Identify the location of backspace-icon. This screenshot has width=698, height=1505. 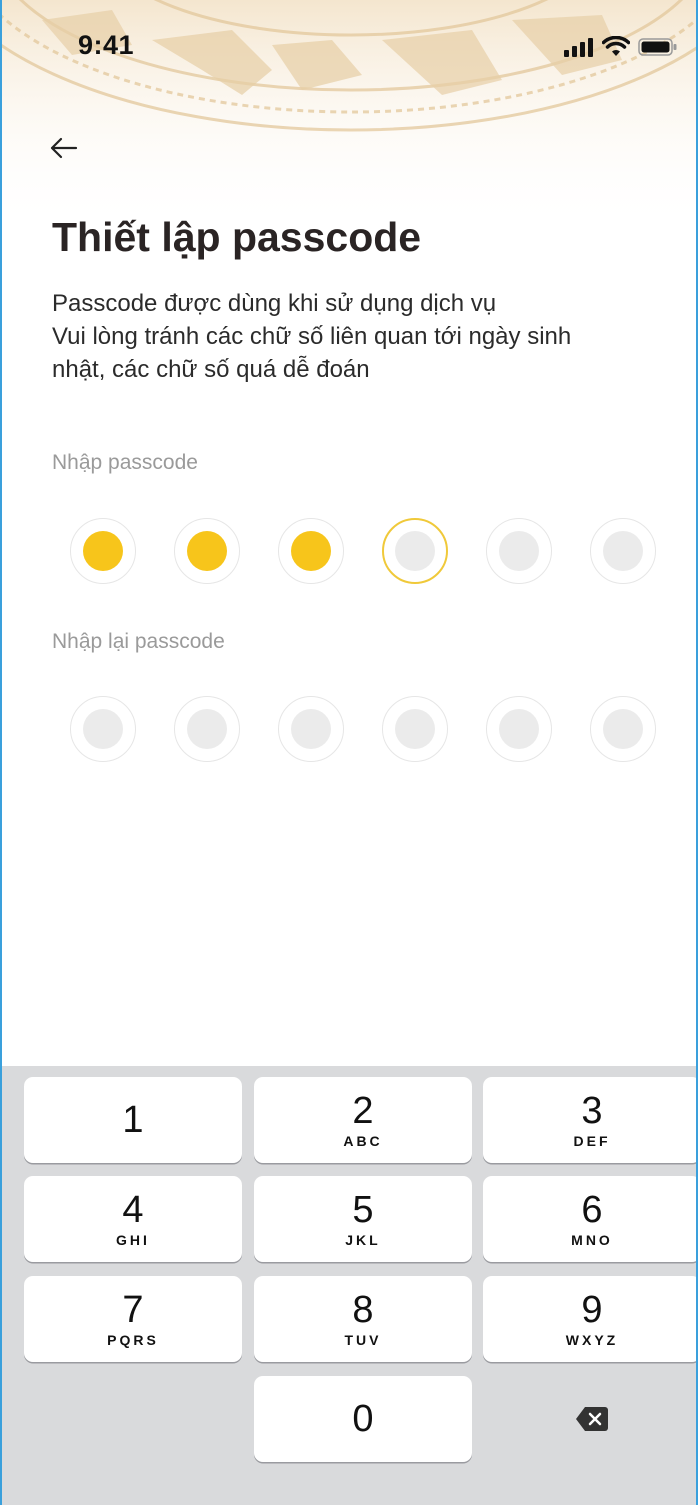
(592, 1419).